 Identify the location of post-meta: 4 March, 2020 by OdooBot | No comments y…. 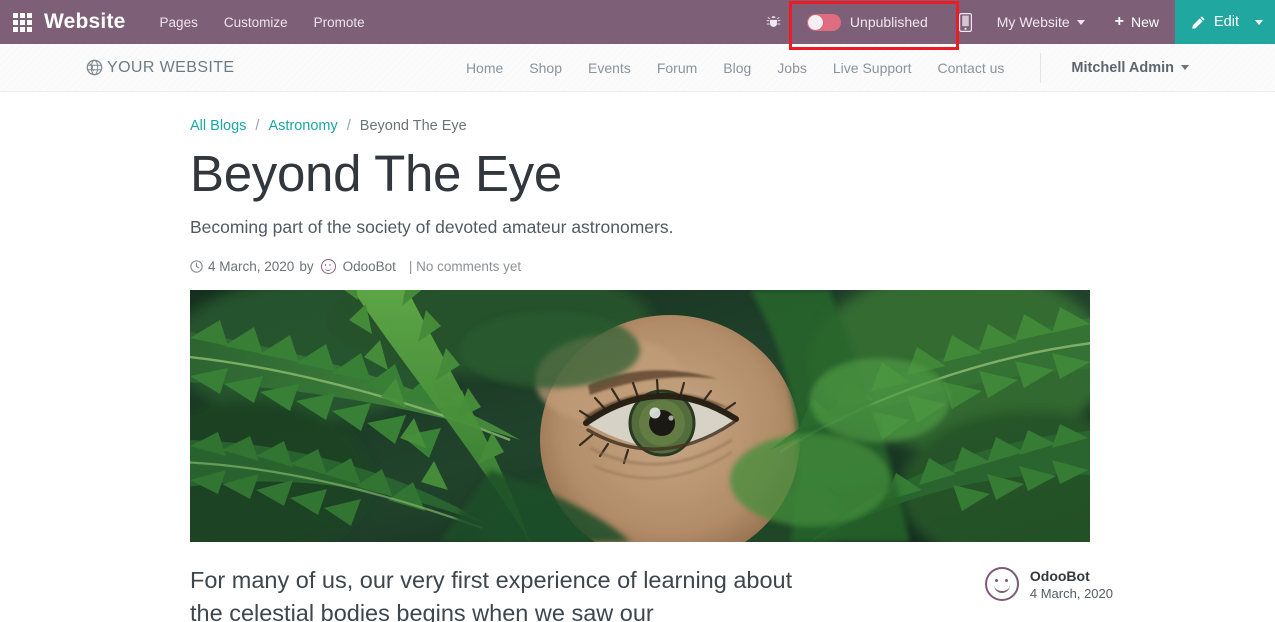
(732, 267).